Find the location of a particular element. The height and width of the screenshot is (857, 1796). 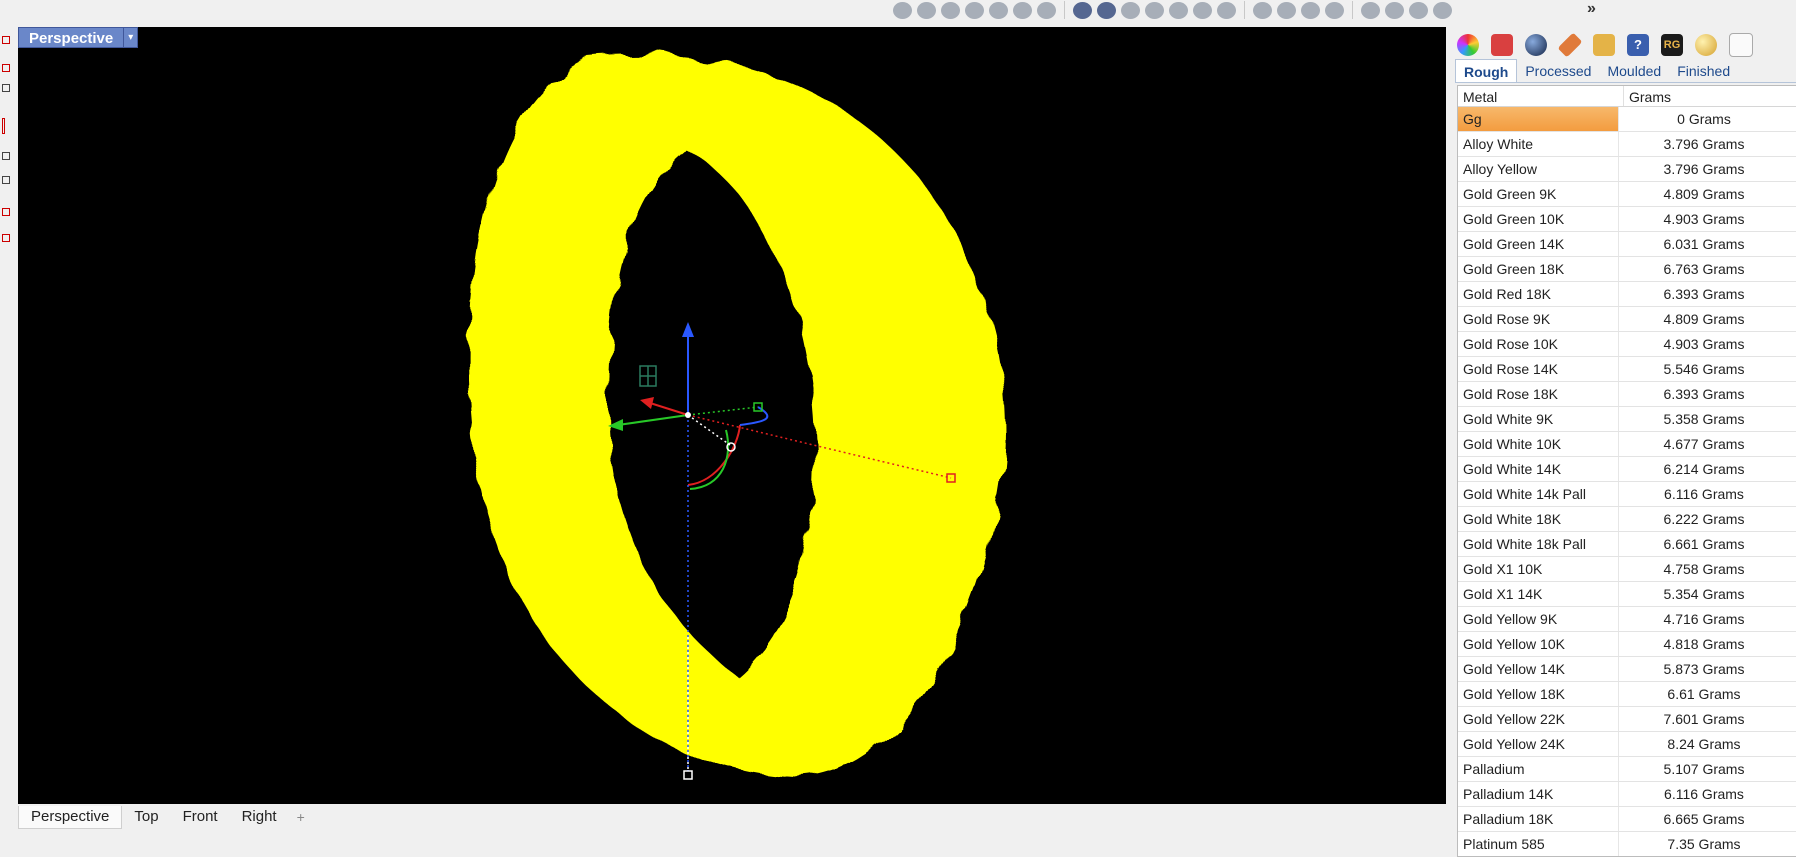

ring-sizer-icon is located at coordinates (1106, 10).